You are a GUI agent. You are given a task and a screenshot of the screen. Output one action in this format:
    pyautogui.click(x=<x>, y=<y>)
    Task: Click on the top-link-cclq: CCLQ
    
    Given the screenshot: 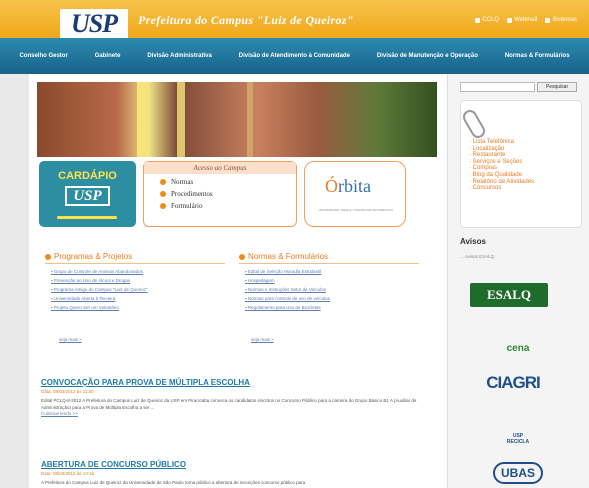 What is the action you would take?
    pyautogui.click(x=487, y=20)
    